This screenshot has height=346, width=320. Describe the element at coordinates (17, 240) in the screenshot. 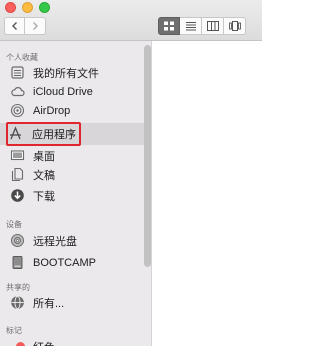

I see `remote-disc-icon` at that location.